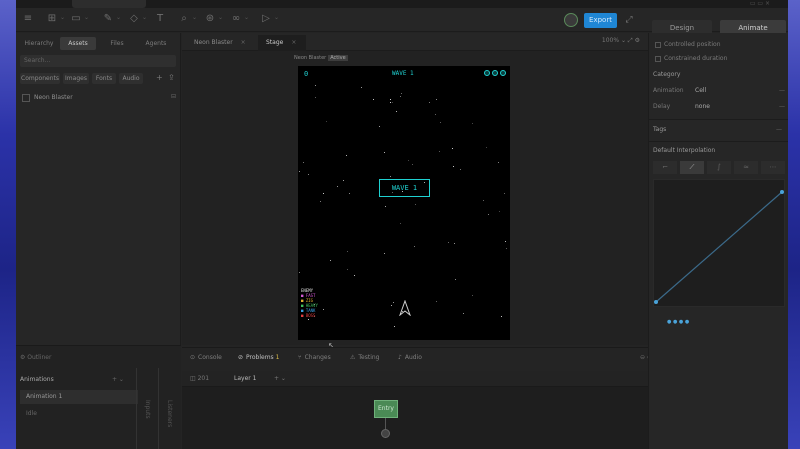 The image size is (800, 449). I want to click on link-icon: ∞, so click(236, 19).